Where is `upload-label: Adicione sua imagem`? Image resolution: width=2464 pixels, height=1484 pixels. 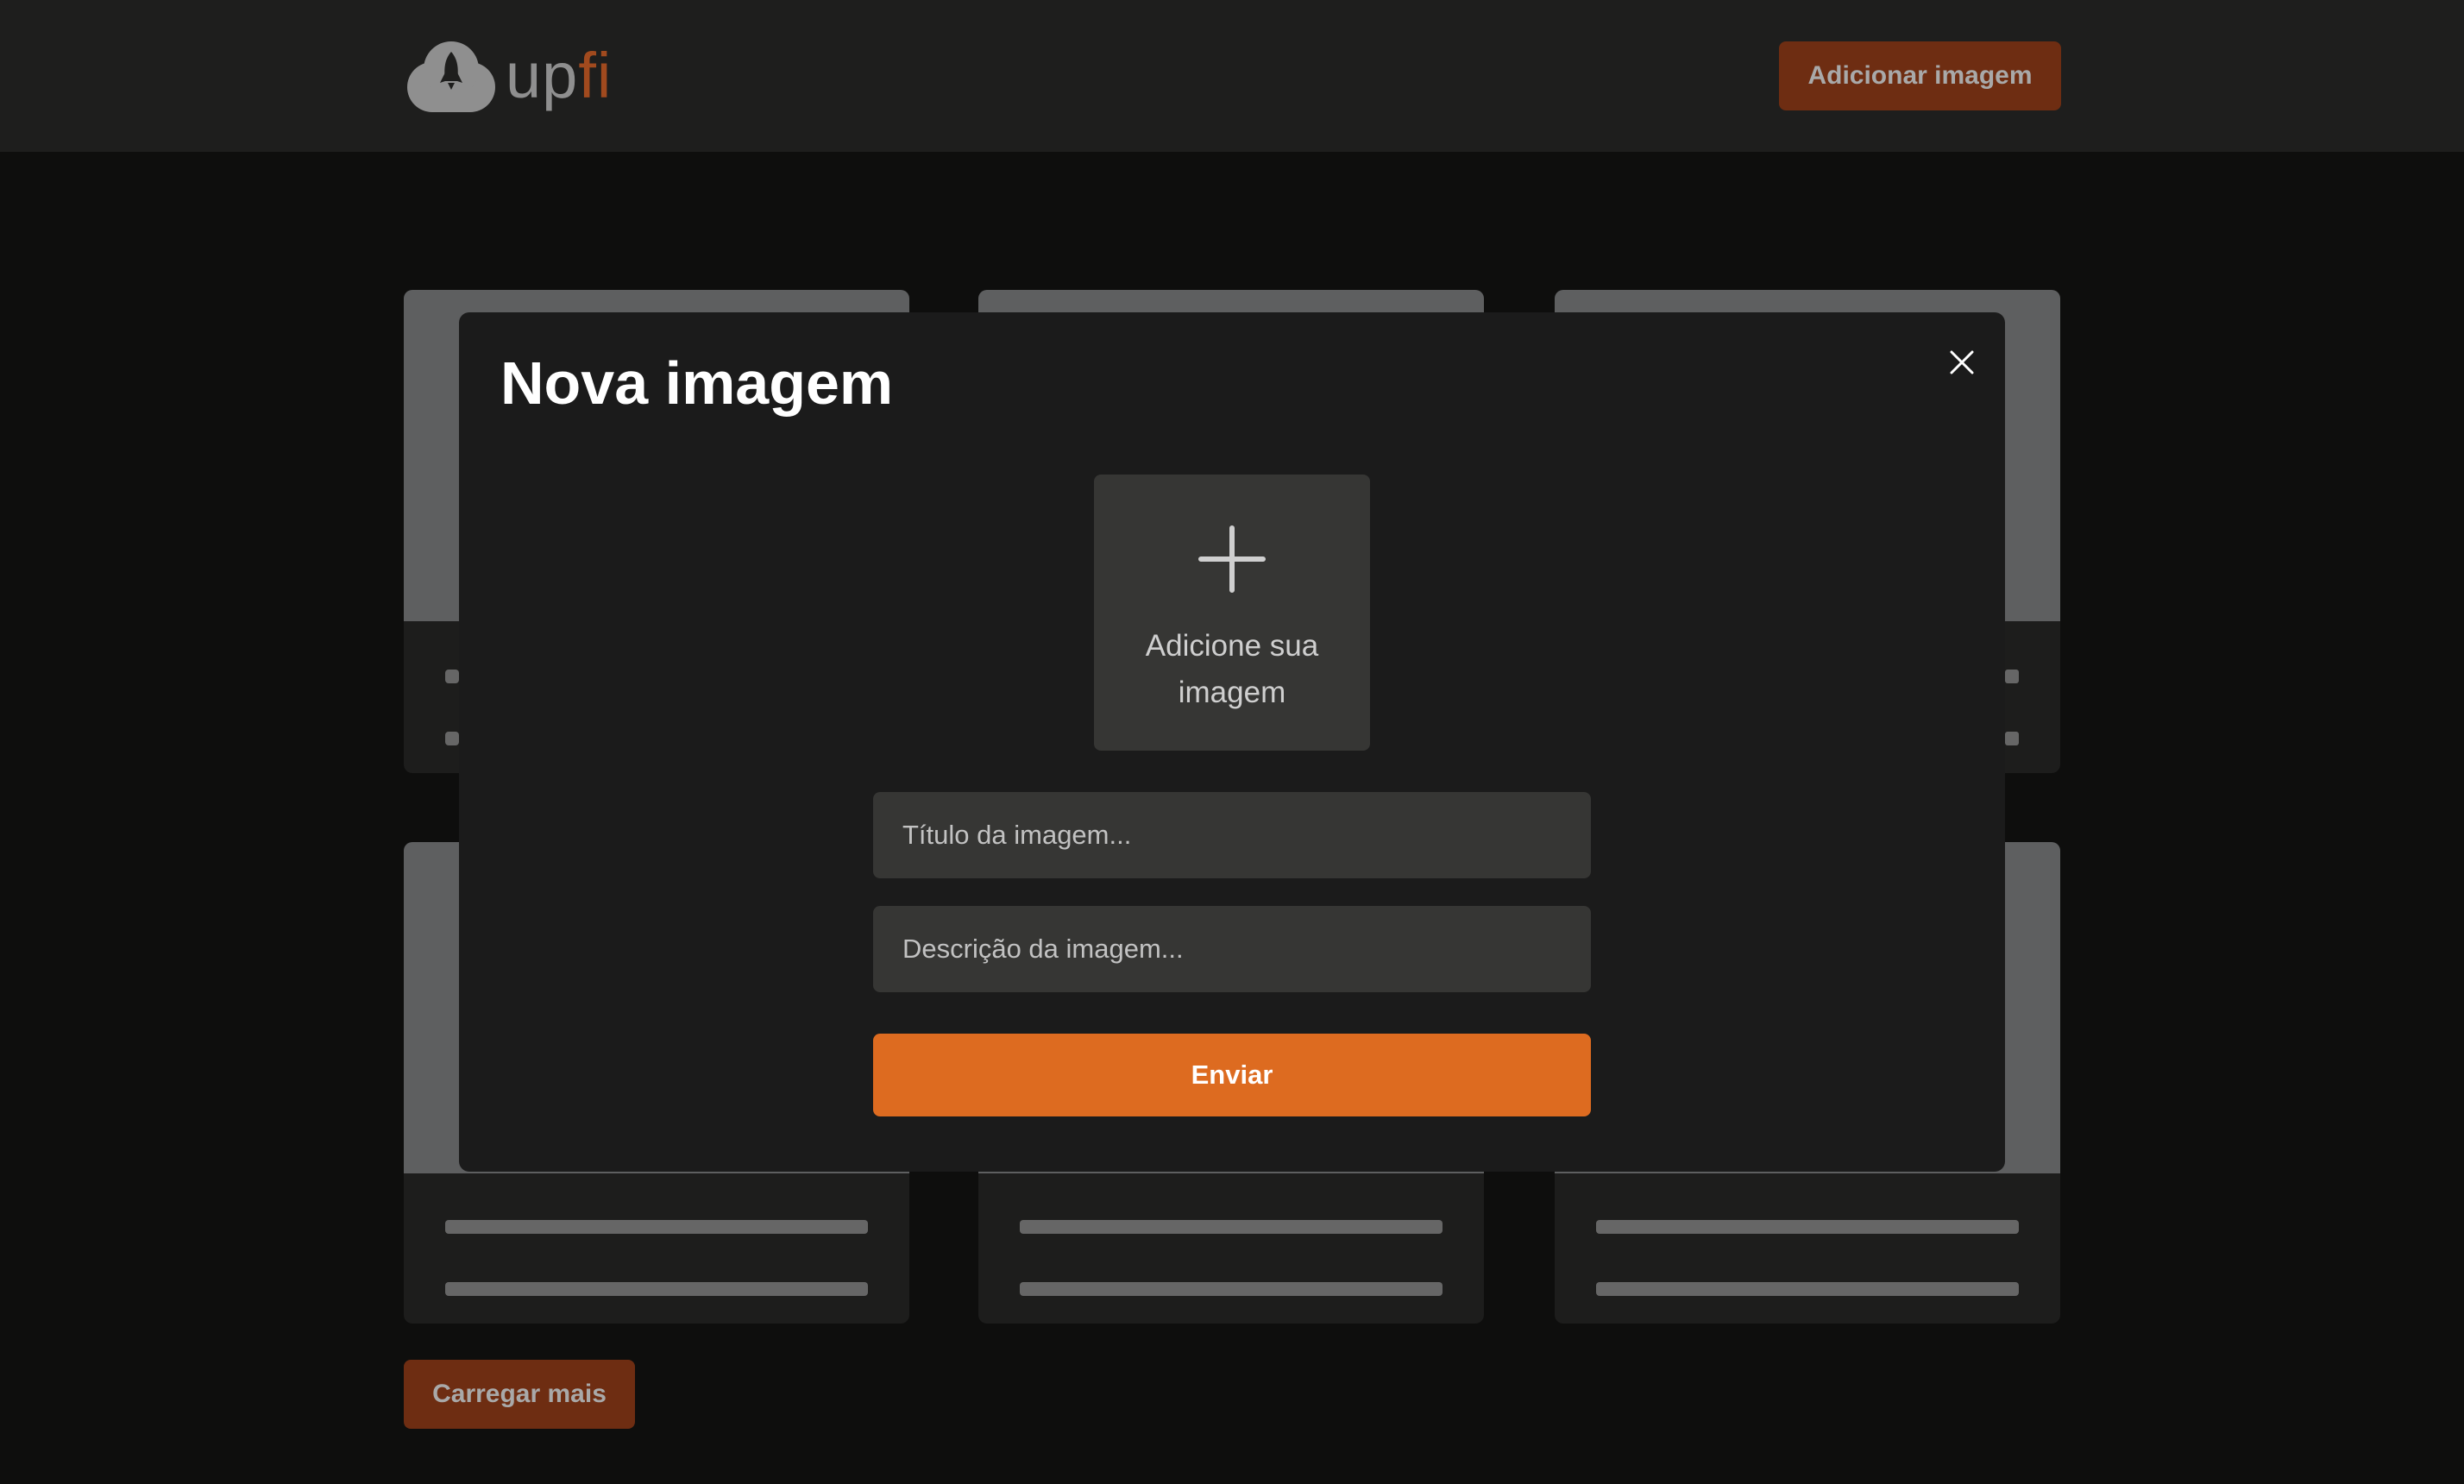
upload-label: Adicione sua imagem is located at coordinates (1232, 669).